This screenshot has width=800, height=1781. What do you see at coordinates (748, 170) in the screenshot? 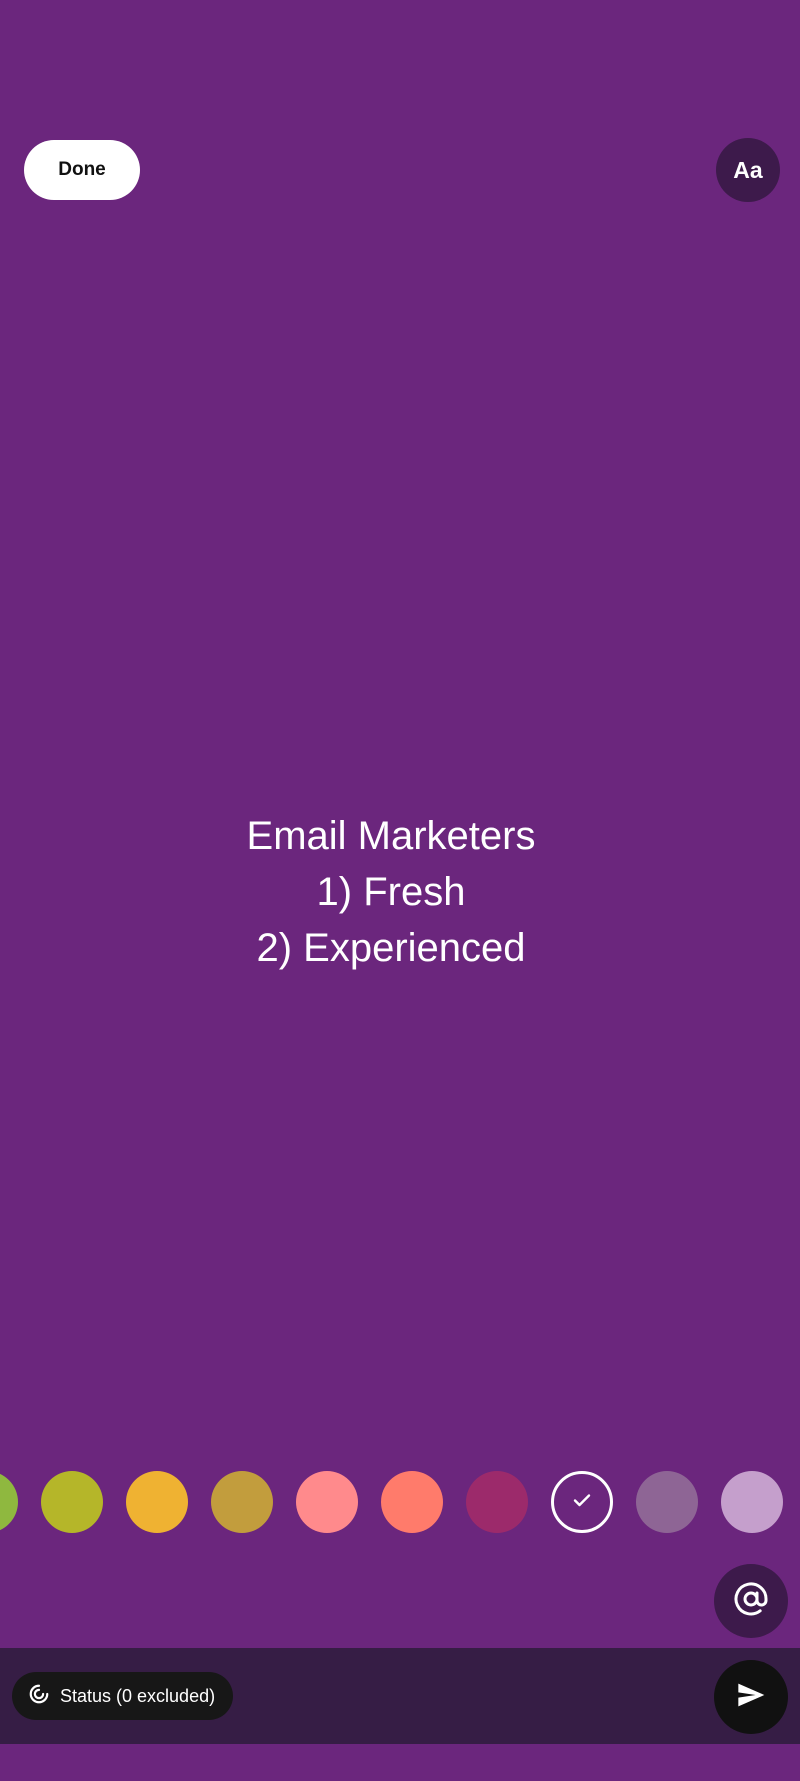
I see `font-style-button: Aa` at bounding box center [748, 170].